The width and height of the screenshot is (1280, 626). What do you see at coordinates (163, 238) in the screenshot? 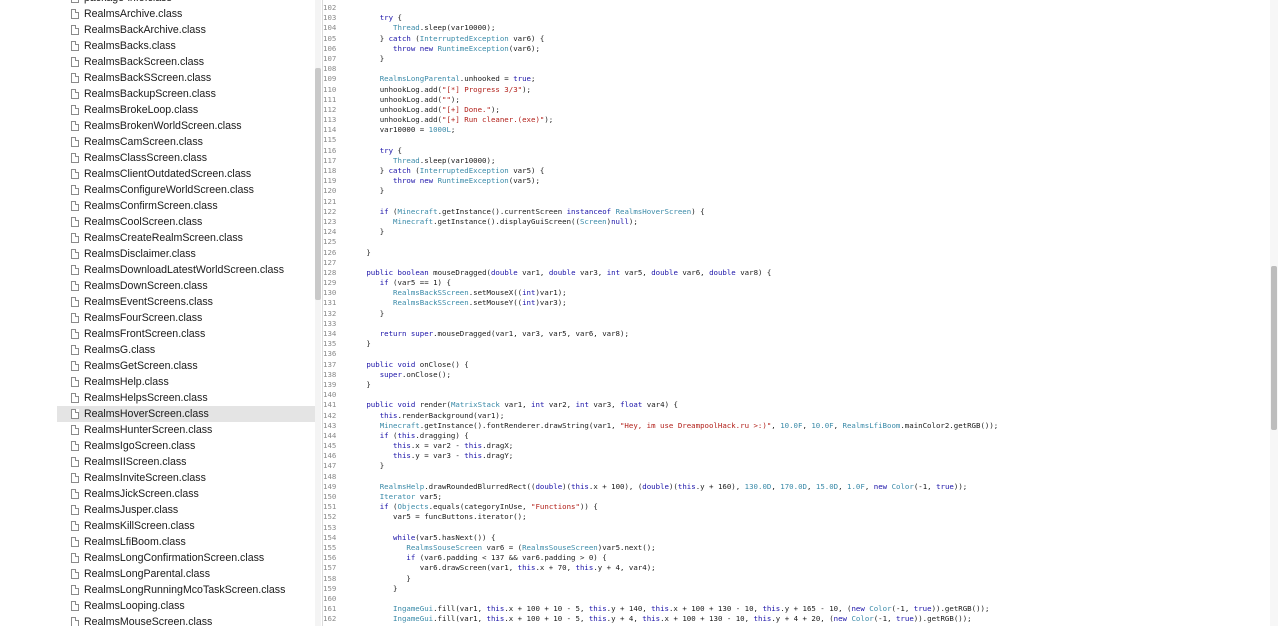
I see `tree-item-label: RealmsCreateRealmScreen.class` at bounding box center [163, 238].